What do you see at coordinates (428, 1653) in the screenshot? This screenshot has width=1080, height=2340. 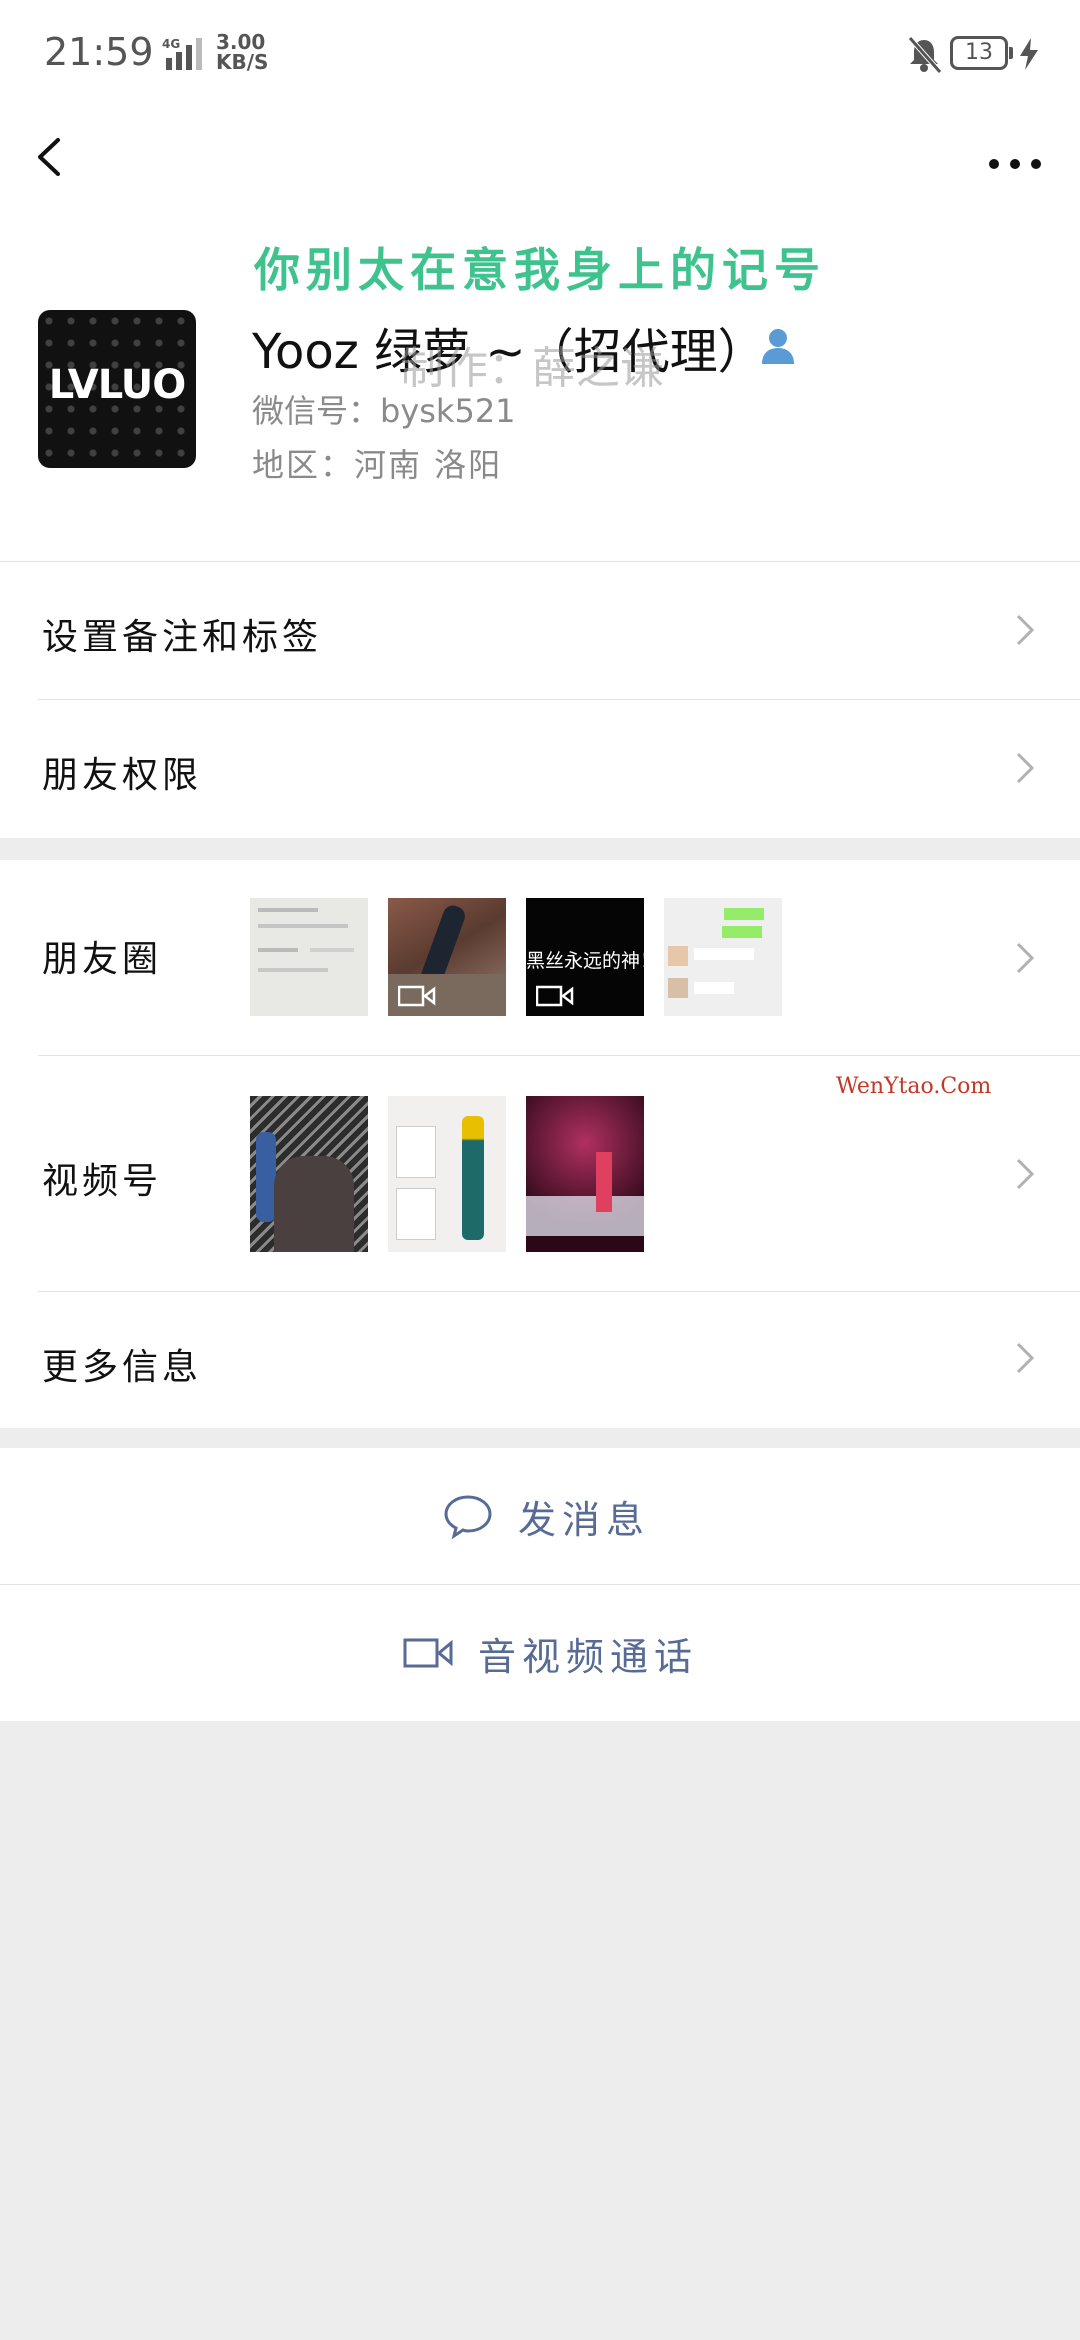 I see `video-camera-icon` at bounding box center [428, 1653].